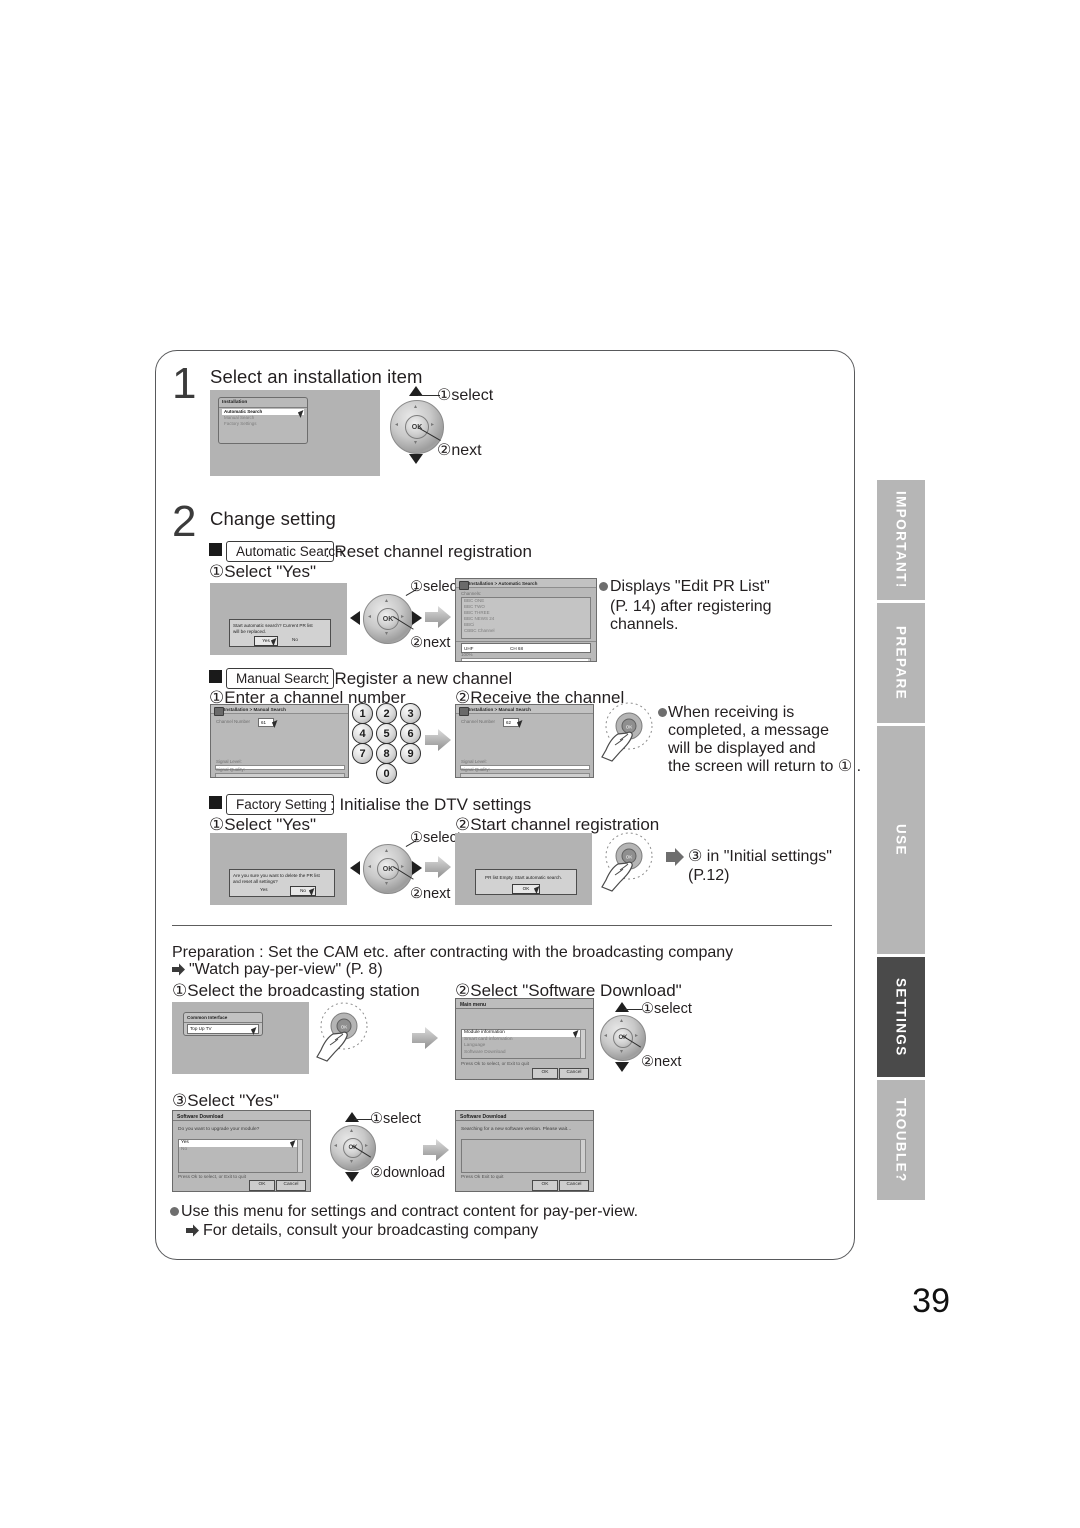  I want to click on osd-title-bar: Installation > Automatic Search, so click(526, 584).